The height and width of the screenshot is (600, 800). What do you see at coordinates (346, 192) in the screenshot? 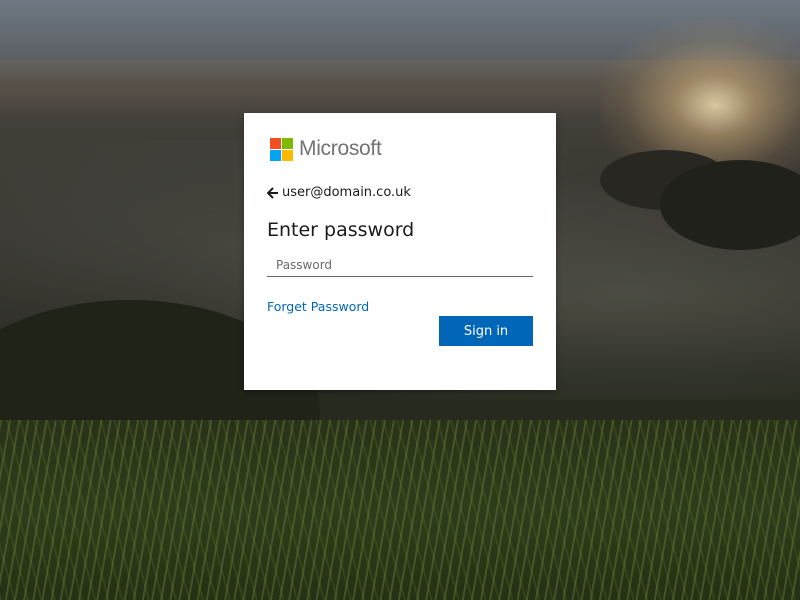
I see `identity-email: user@domain.co.uk` at bounding box center [346, 192].